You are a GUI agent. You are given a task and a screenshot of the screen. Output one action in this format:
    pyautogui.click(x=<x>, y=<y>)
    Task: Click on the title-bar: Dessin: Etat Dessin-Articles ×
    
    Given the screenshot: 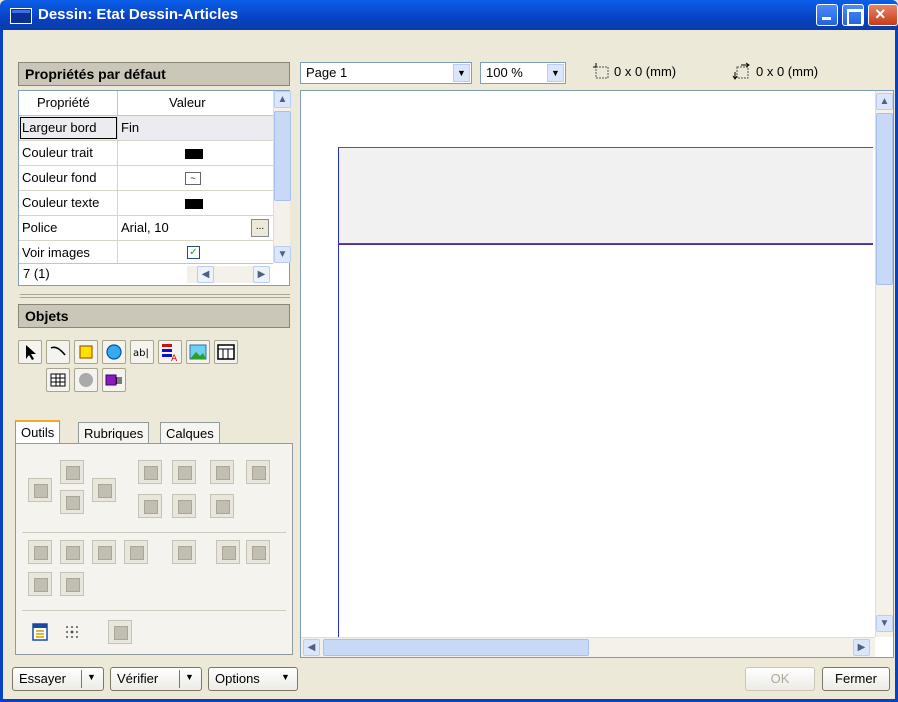 What is the action you would take?
    pyautogui.click(x=449, y=15)
    